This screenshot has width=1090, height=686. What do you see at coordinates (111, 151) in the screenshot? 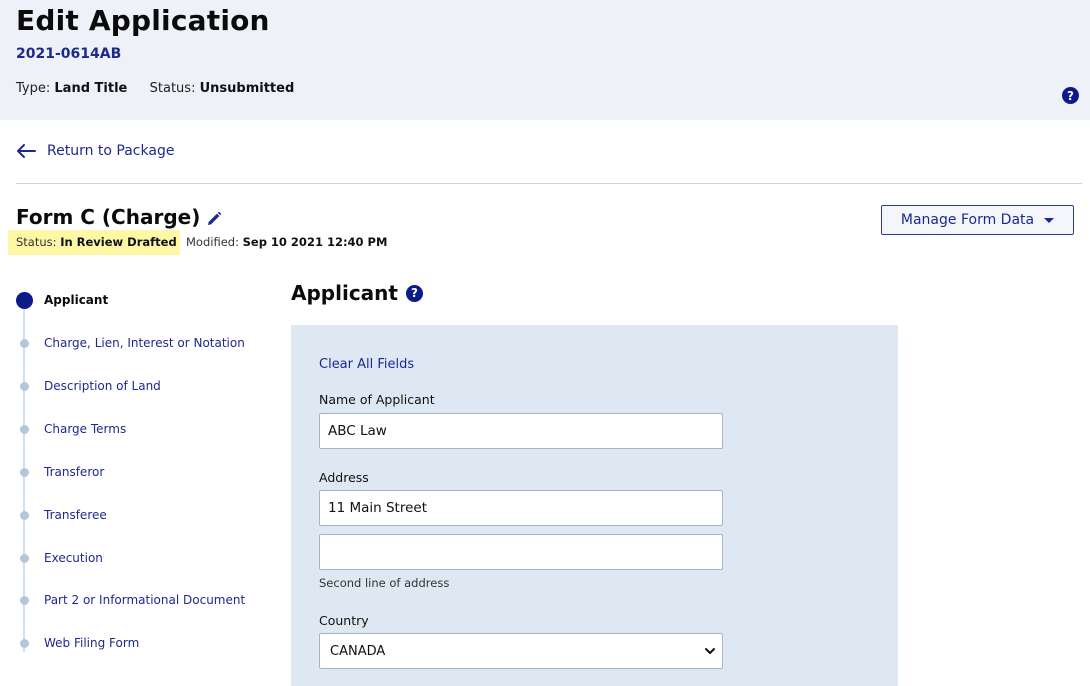
I see `return-to-package-label: Return to Package` at bounding box center [111, 151].